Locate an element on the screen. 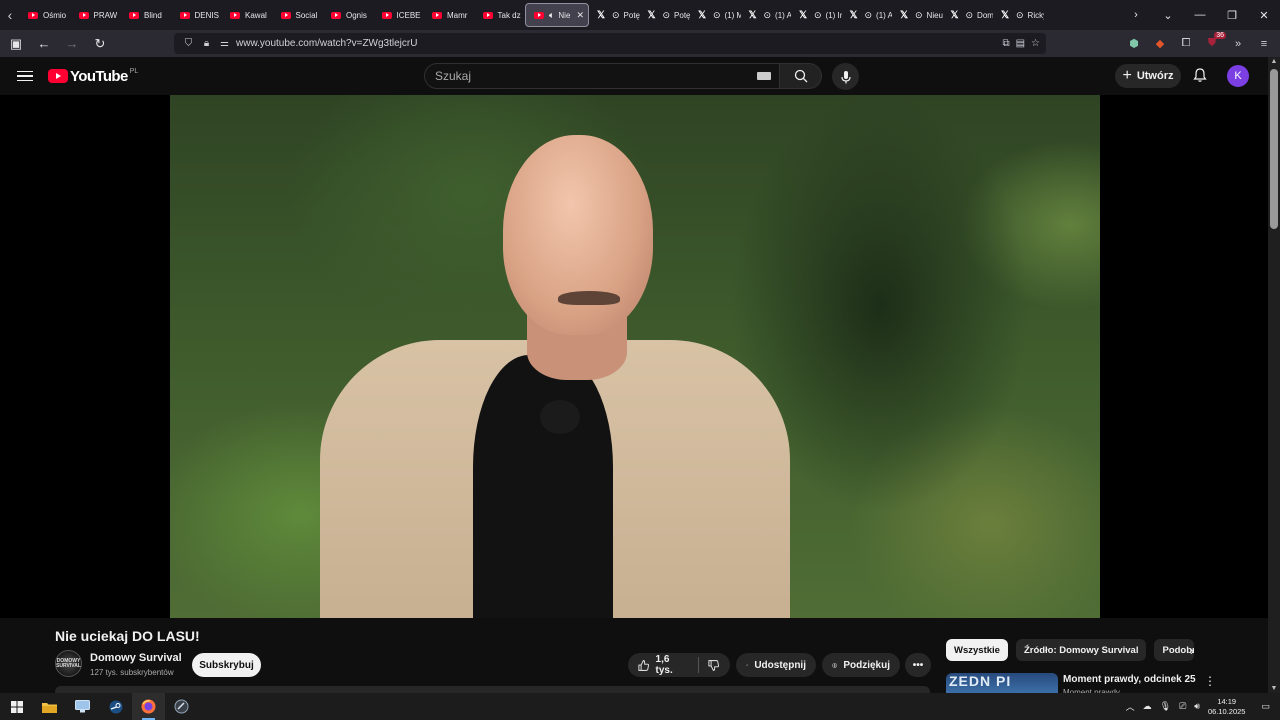 The height and width of the screenshot is (720, 1280). browser-tab: Ośmio is located at coordinates (45, 15).